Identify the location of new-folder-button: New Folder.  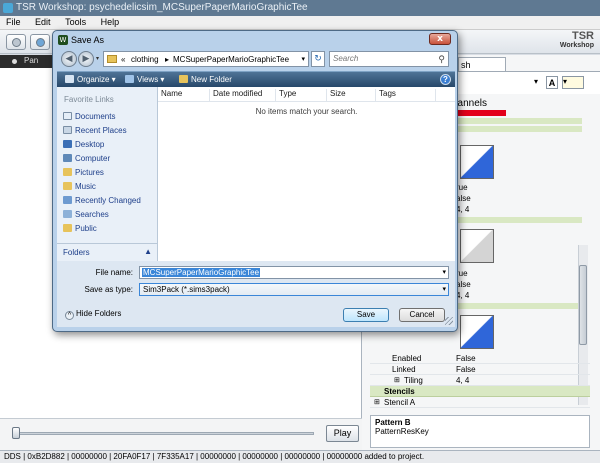
(205, 79).